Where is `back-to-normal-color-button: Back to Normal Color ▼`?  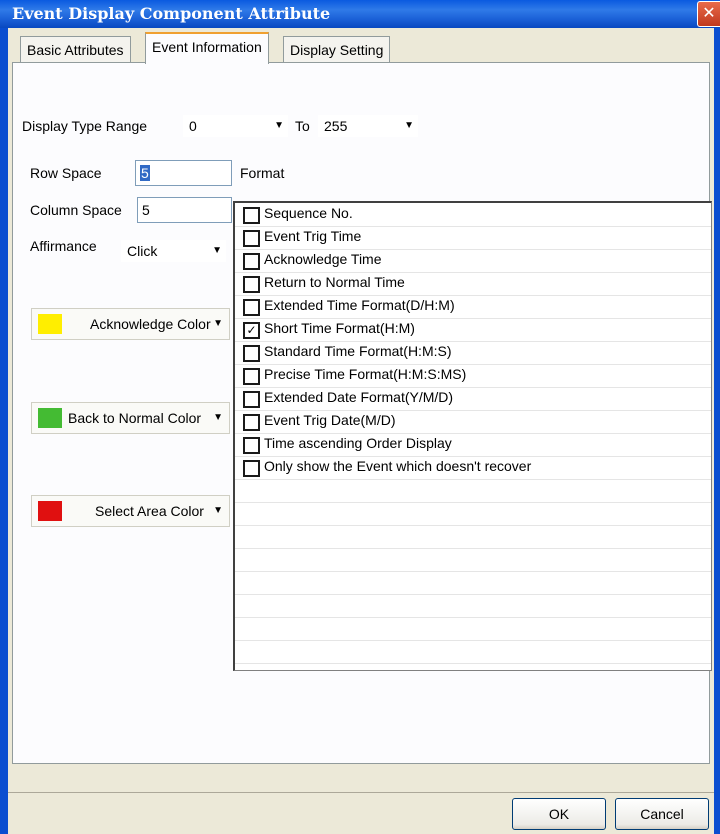
back-to-normal-color-button: Back to Normal Color ▼ is located at coordinates (130, 418).